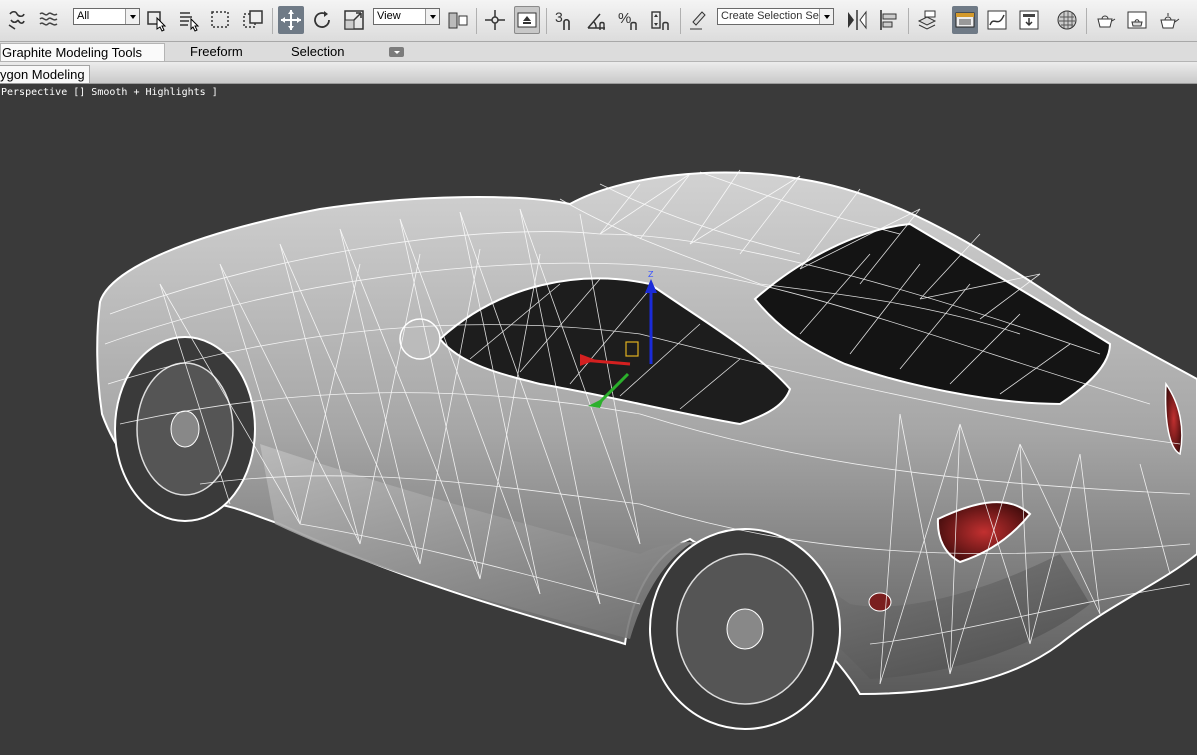  Describe the element at coordinates (598, 73) in the screenshot. I see `ribbon-panel-bar: ygon Modeling` at that location.